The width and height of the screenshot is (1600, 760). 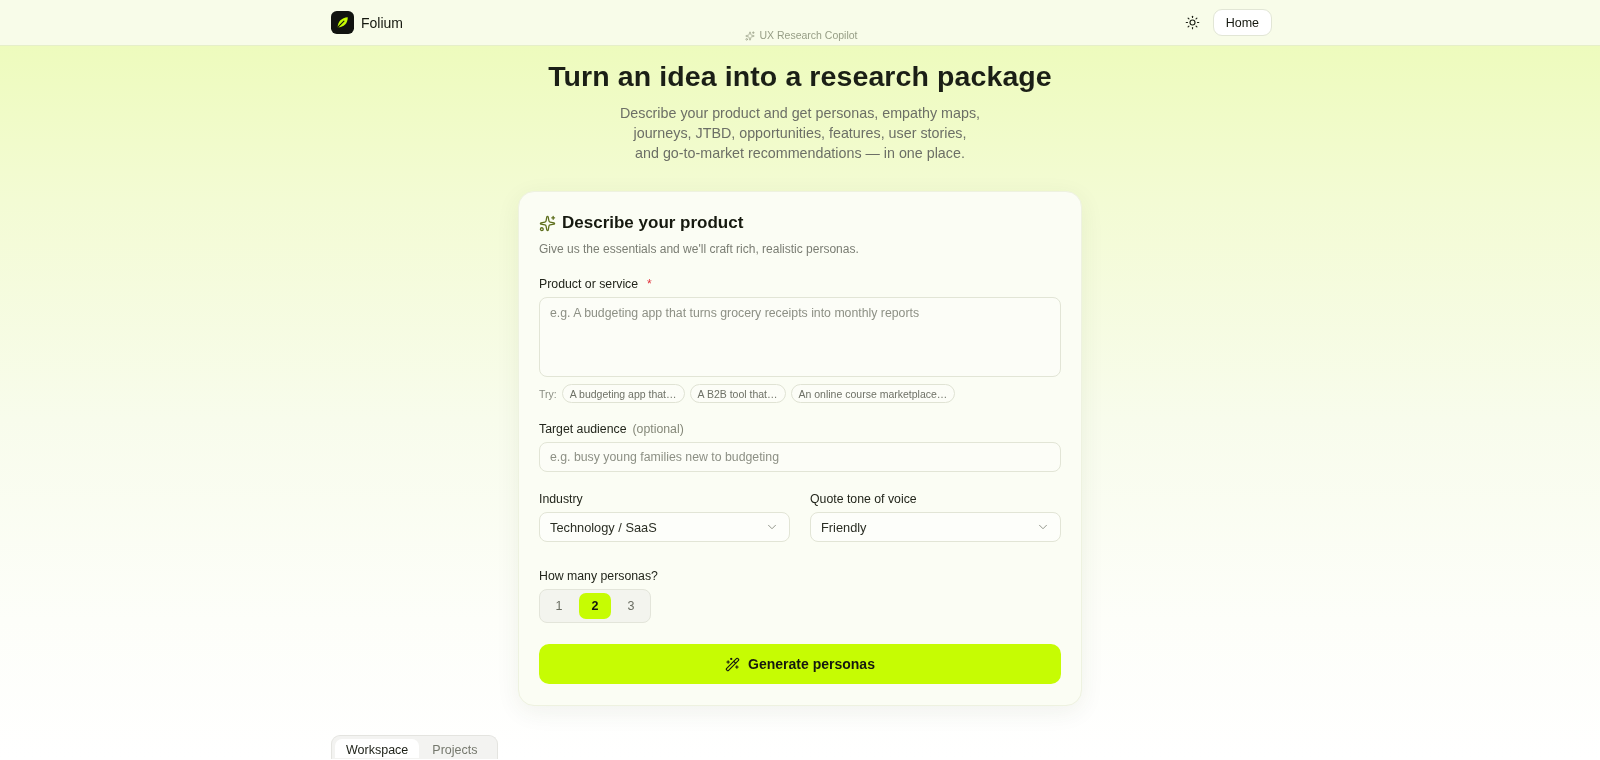 What do you see at coordinates (808, 35) in the screenshot?
I see `eyebrow-text: UX Research Copilot` at bounding box center [808, 35].